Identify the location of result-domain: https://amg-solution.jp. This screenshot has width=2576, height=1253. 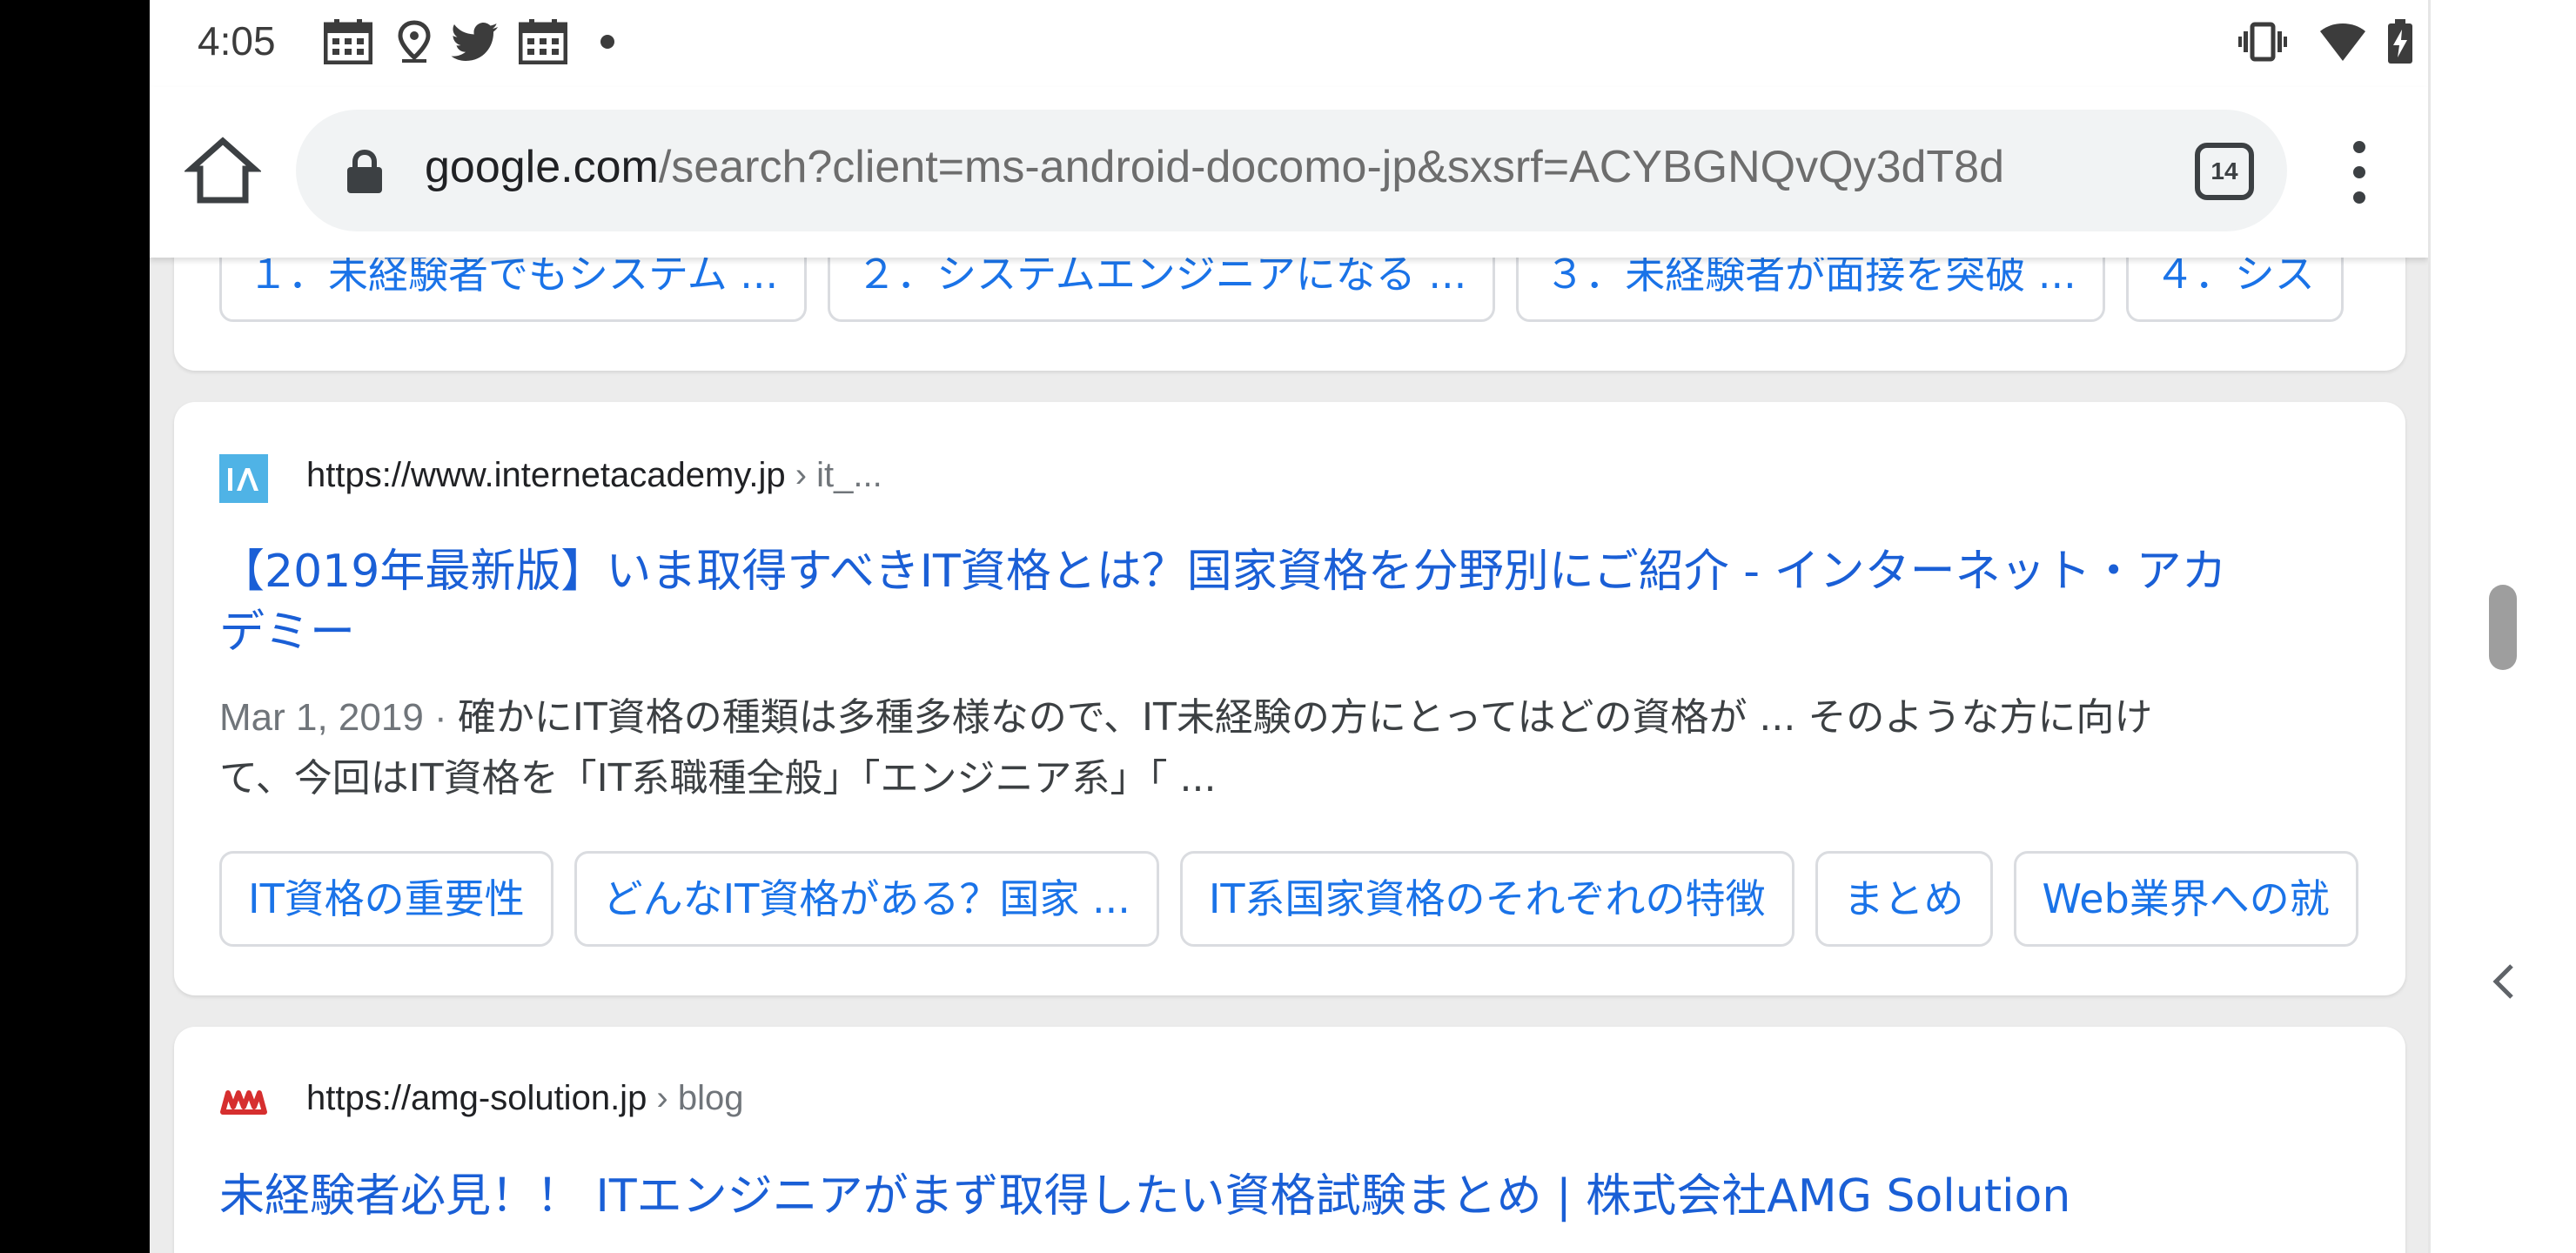
(476, 1098).